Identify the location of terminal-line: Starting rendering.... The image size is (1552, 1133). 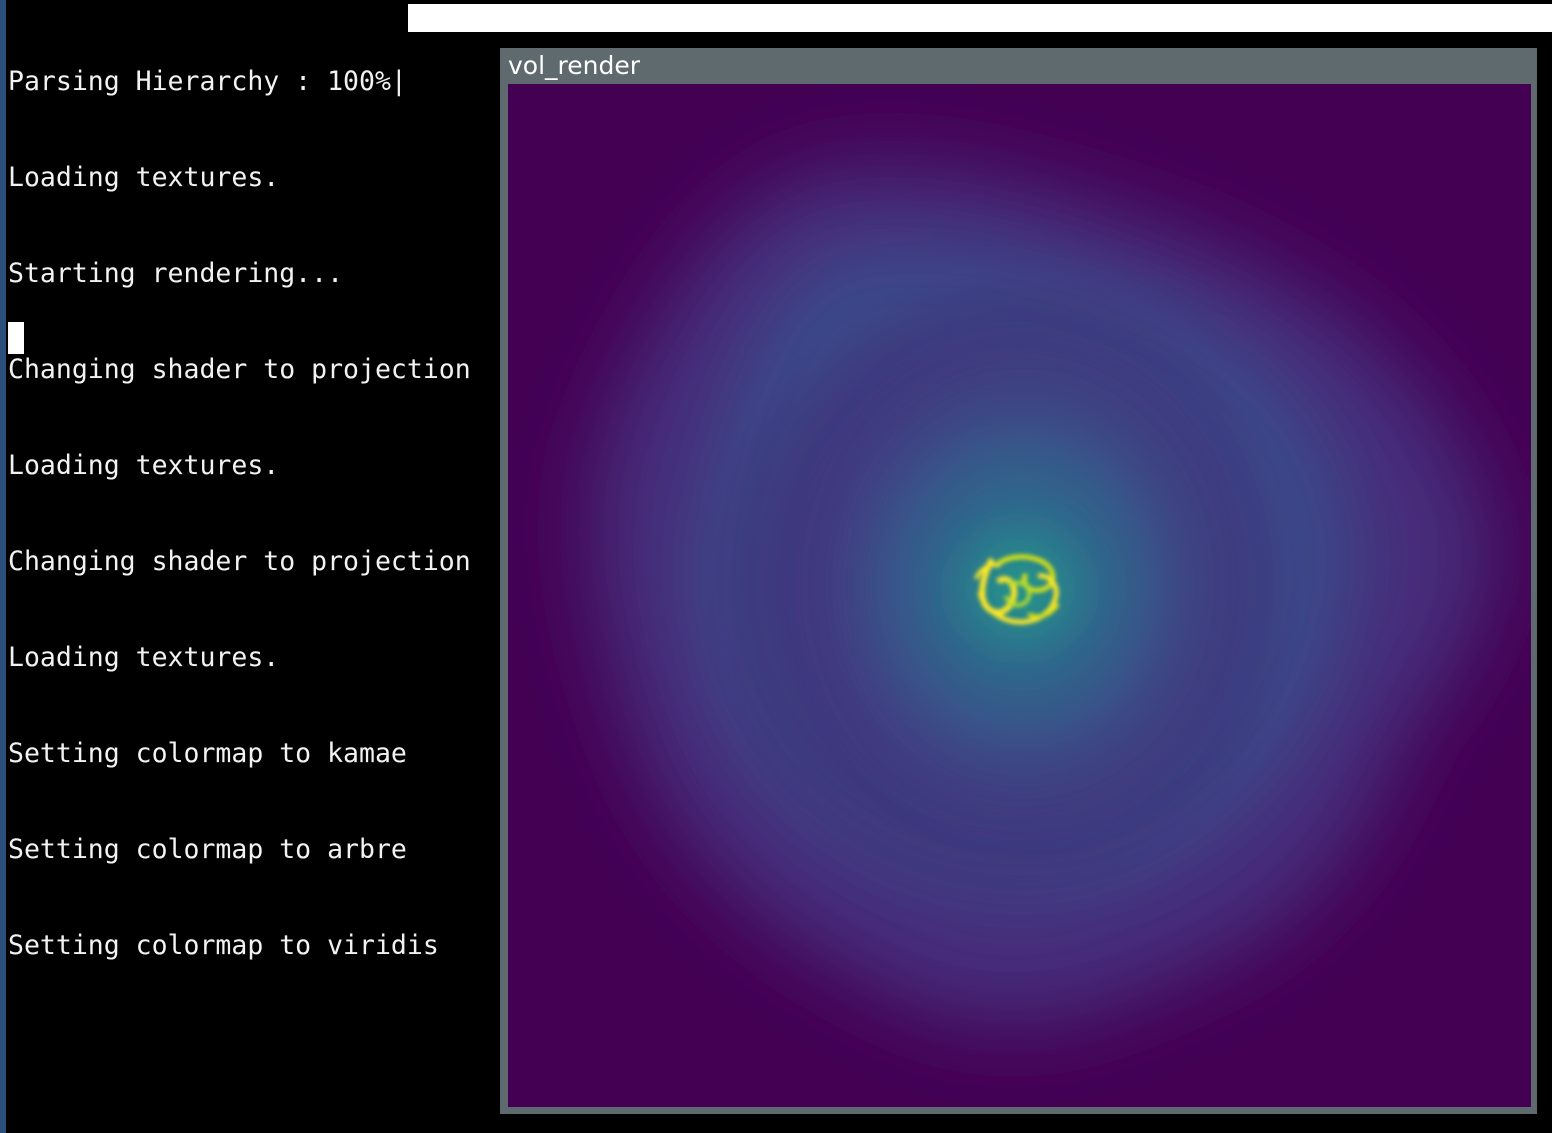
(176, 273).